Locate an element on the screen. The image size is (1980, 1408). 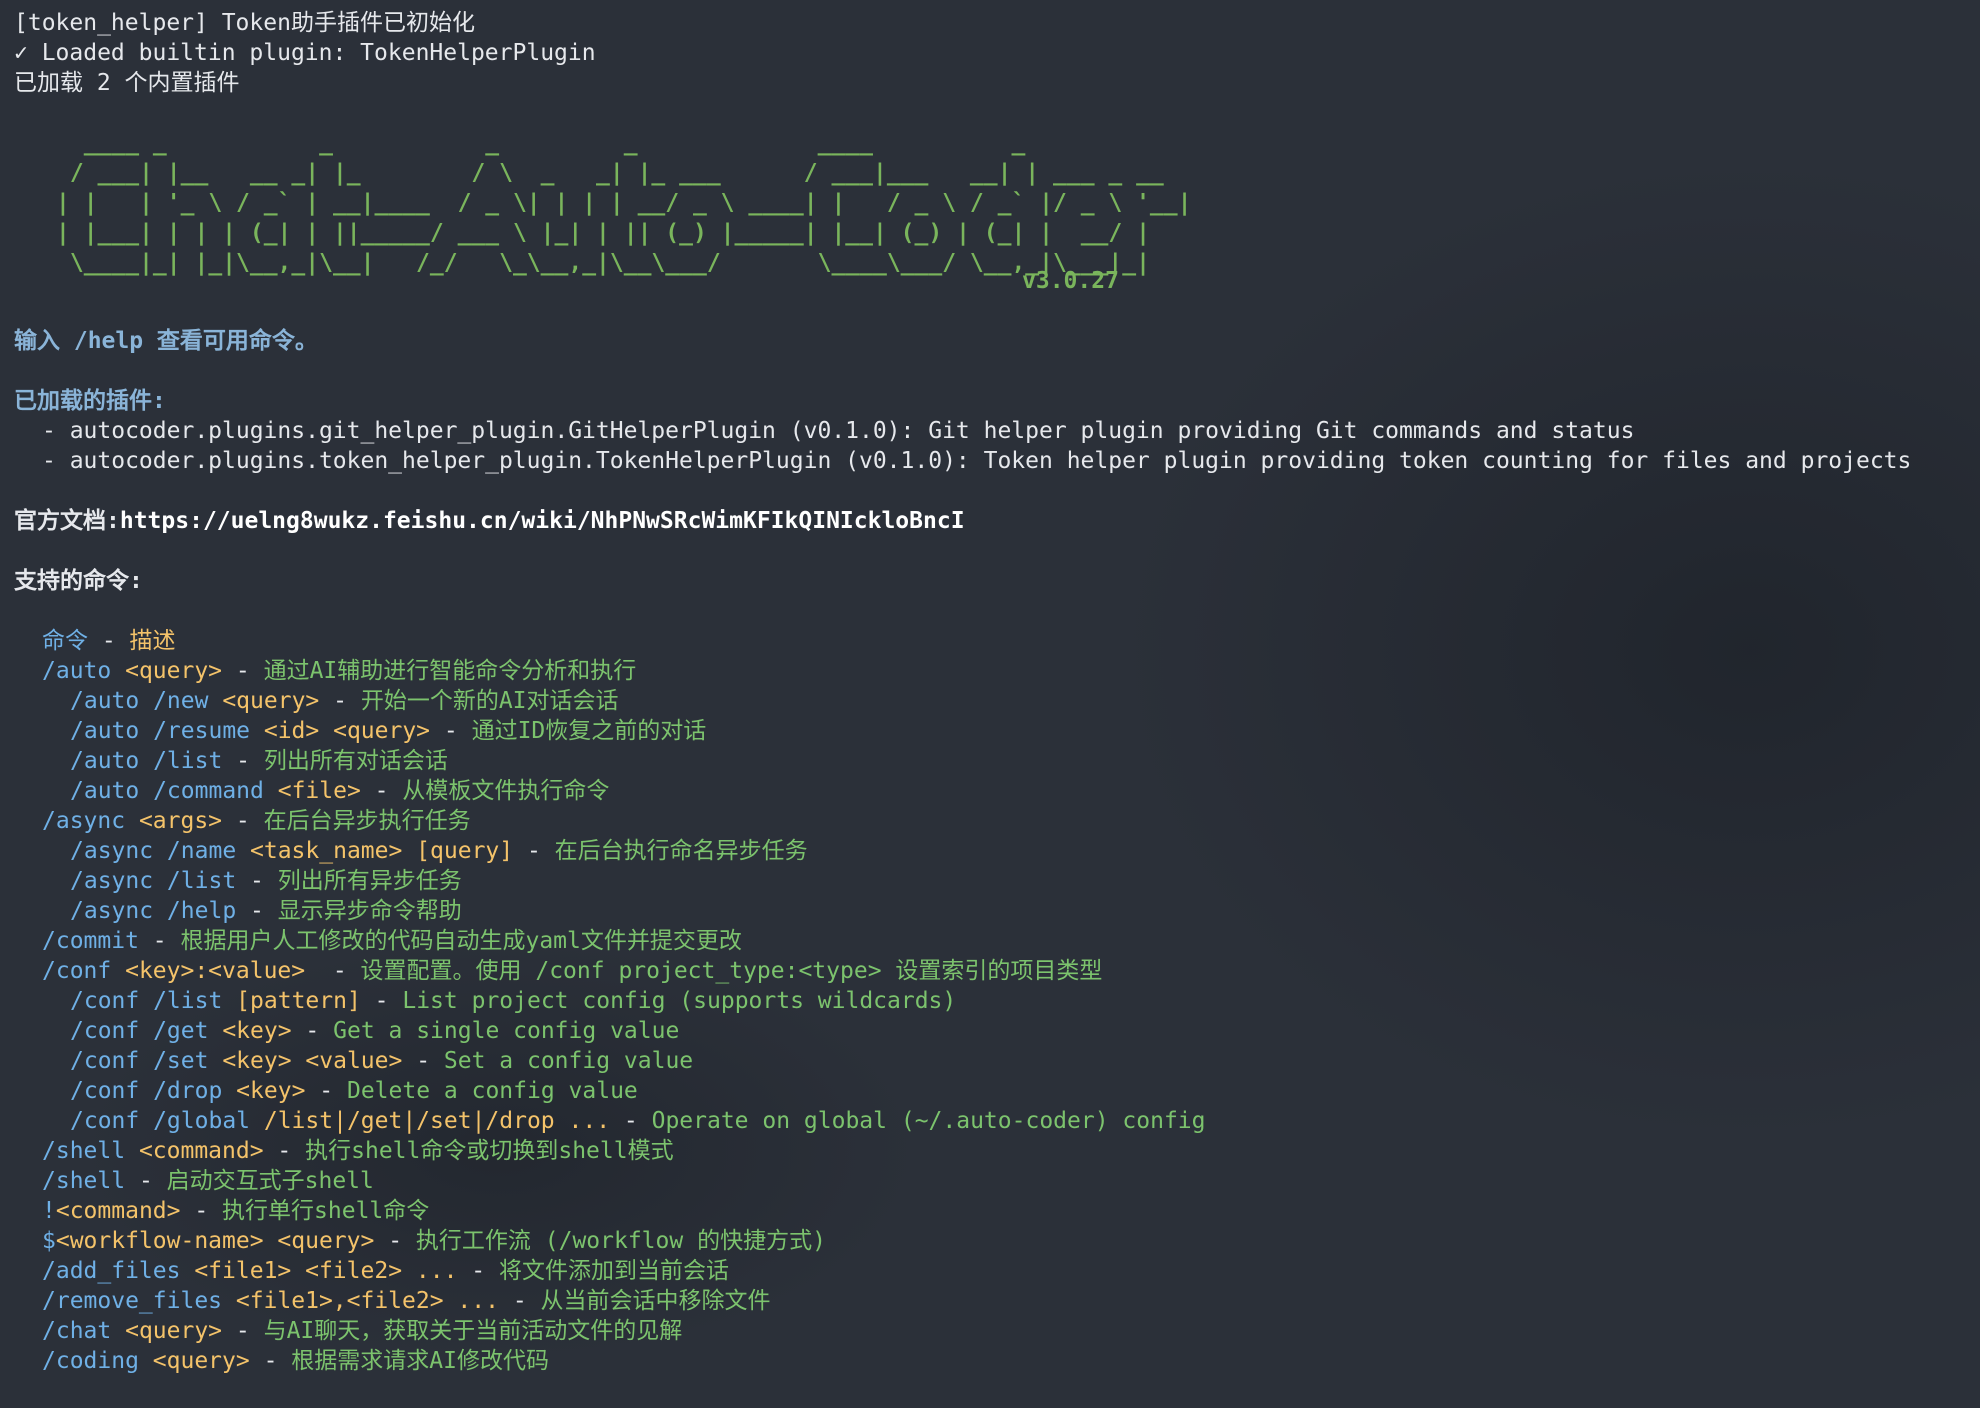
commands-table-header: 命令 - 描述 is located at coordinates (990, 641).